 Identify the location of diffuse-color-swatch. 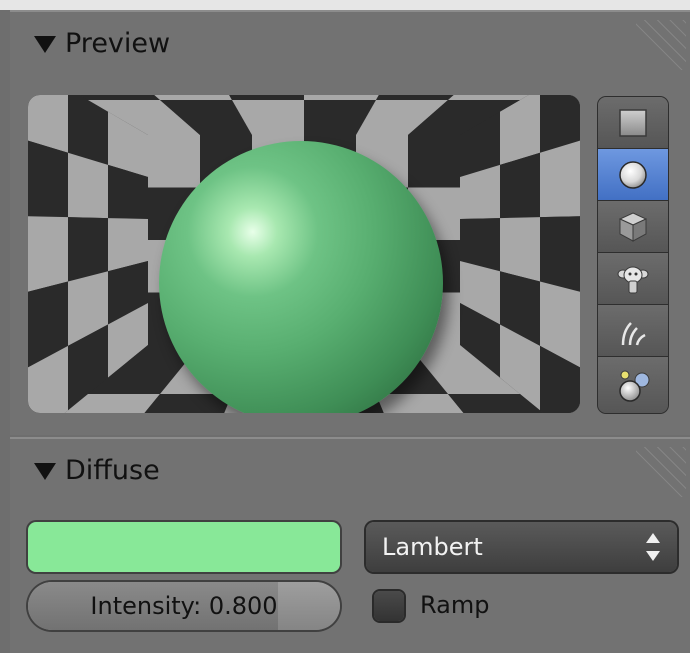
(184, 547).